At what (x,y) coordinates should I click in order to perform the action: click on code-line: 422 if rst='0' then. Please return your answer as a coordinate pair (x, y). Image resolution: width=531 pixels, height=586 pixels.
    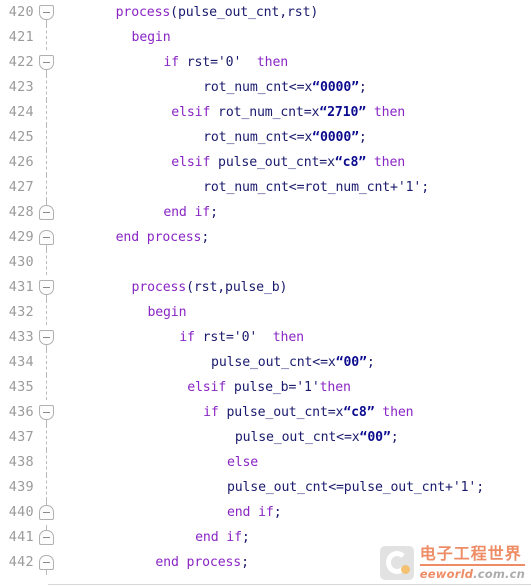
    Looking at the image, I should click on (265, 62).